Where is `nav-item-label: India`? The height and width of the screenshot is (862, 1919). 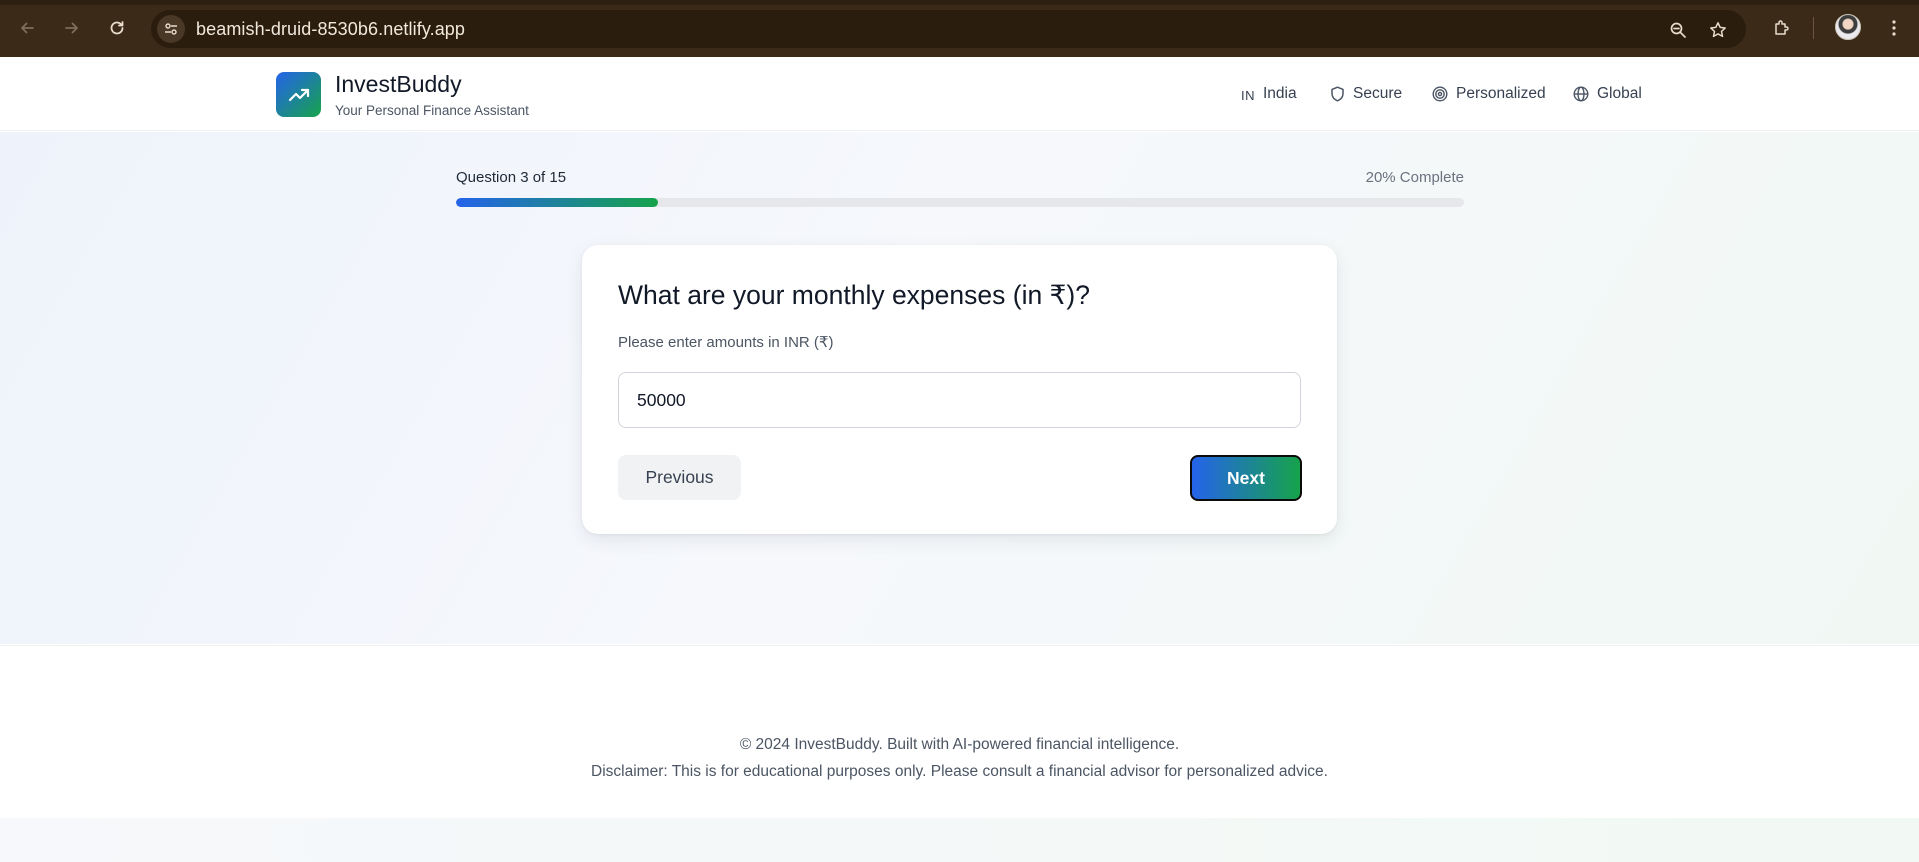 nav-item-label: India is located at coordinates (1280, 93).